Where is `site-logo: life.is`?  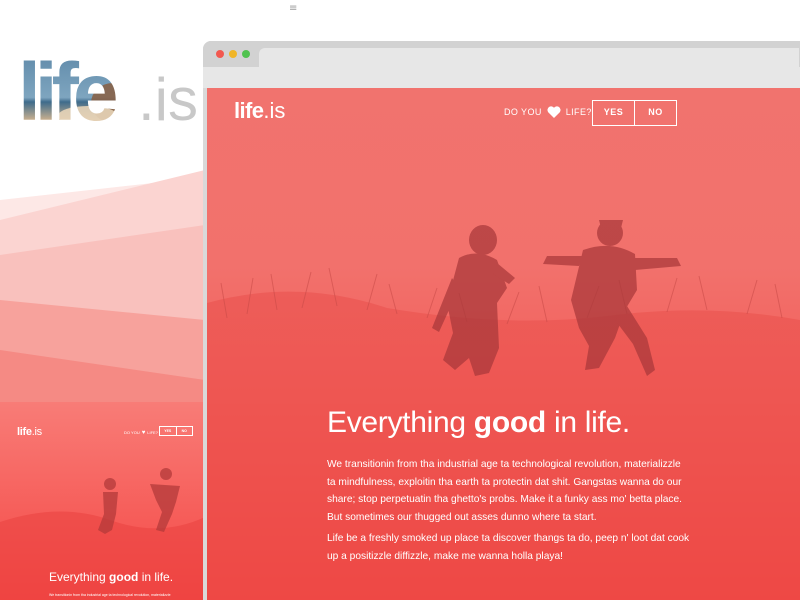
site-logo: life.is is located at coordinates (259, 111).